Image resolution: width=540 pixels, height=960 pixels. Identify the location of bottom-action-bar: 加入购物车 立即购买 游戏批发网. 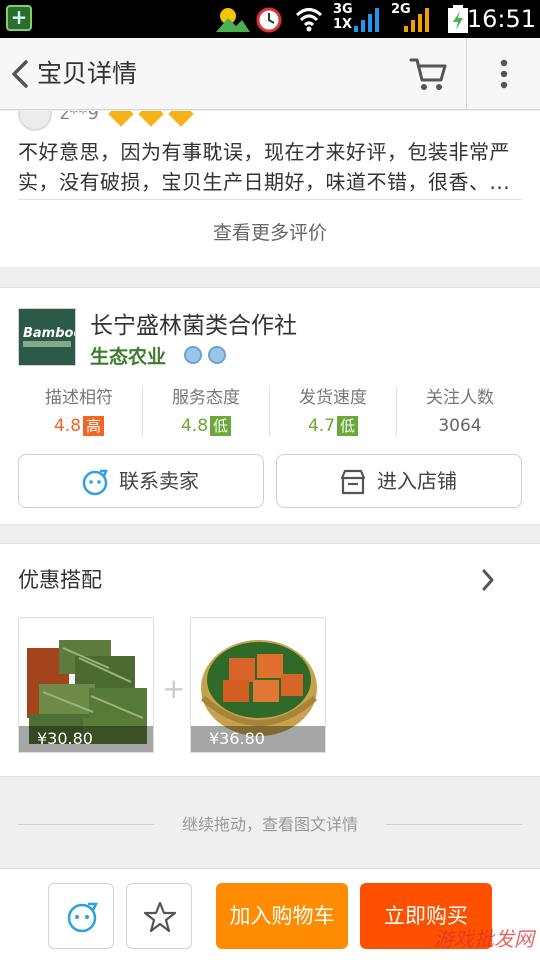
(270, 914).